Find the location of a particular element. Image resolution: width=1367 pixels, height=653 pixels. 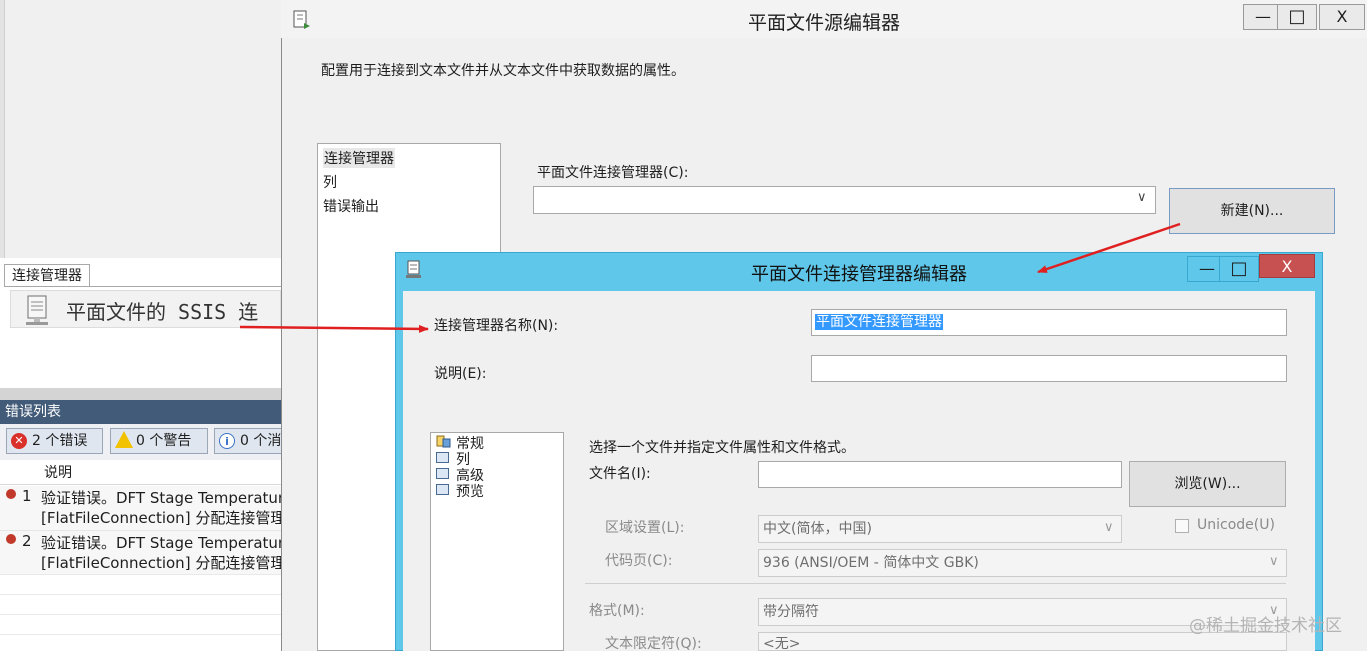

annotation-arrows is located at coordinates (710, 277).